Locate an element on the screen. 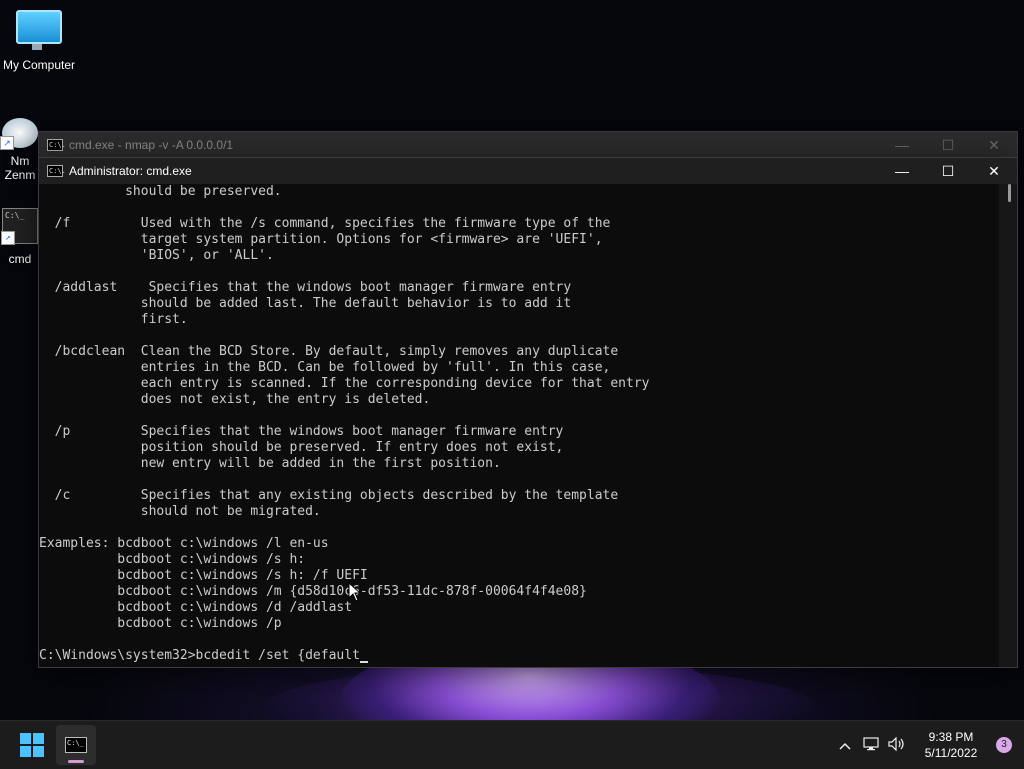  monitor-icon is located at coordinates (39, 30).